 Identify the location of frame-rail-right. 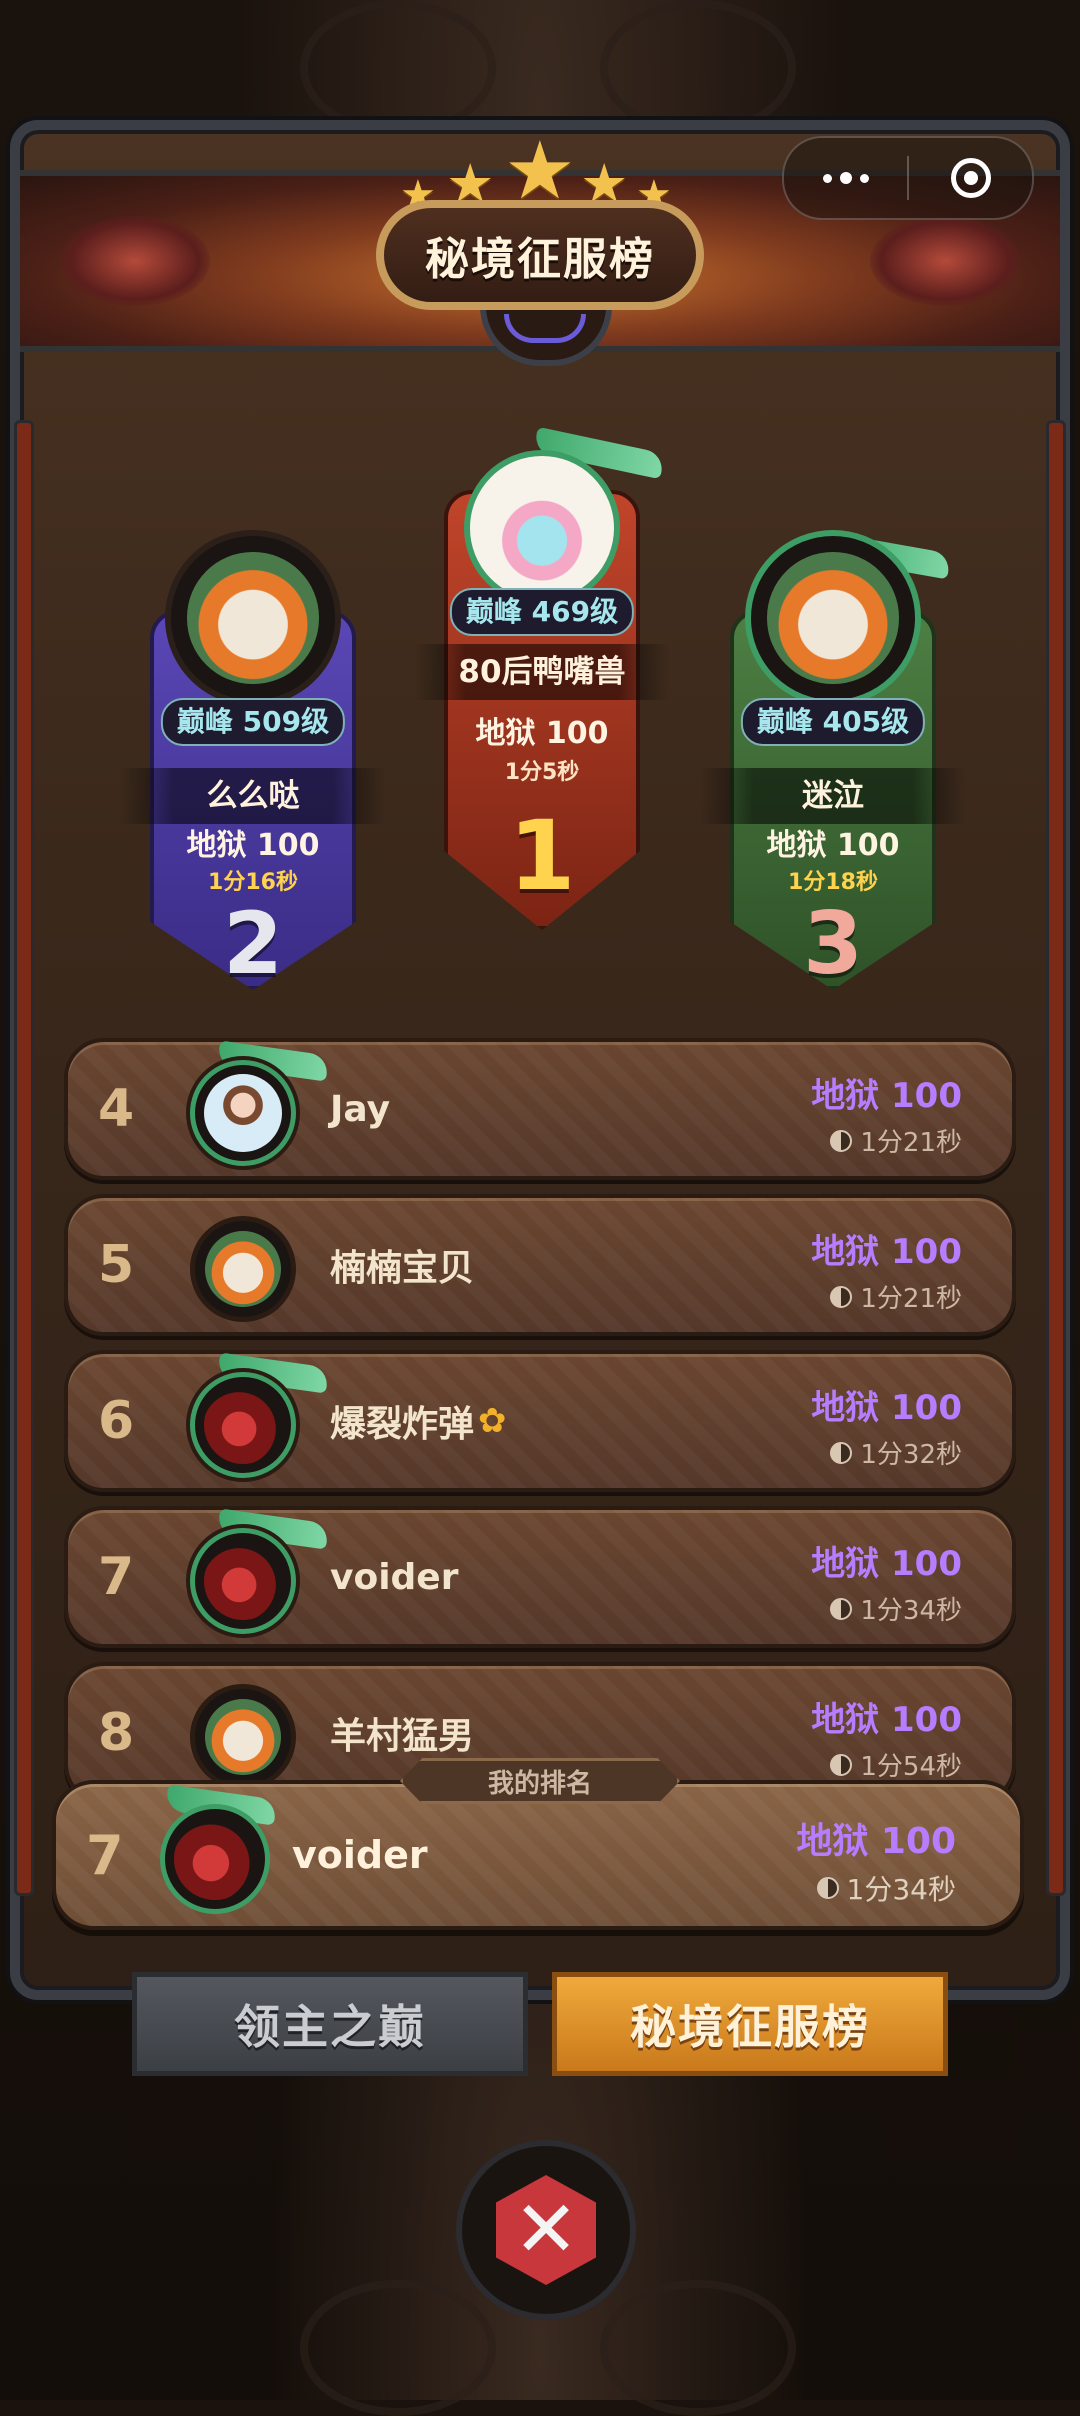
(1056, 1158).